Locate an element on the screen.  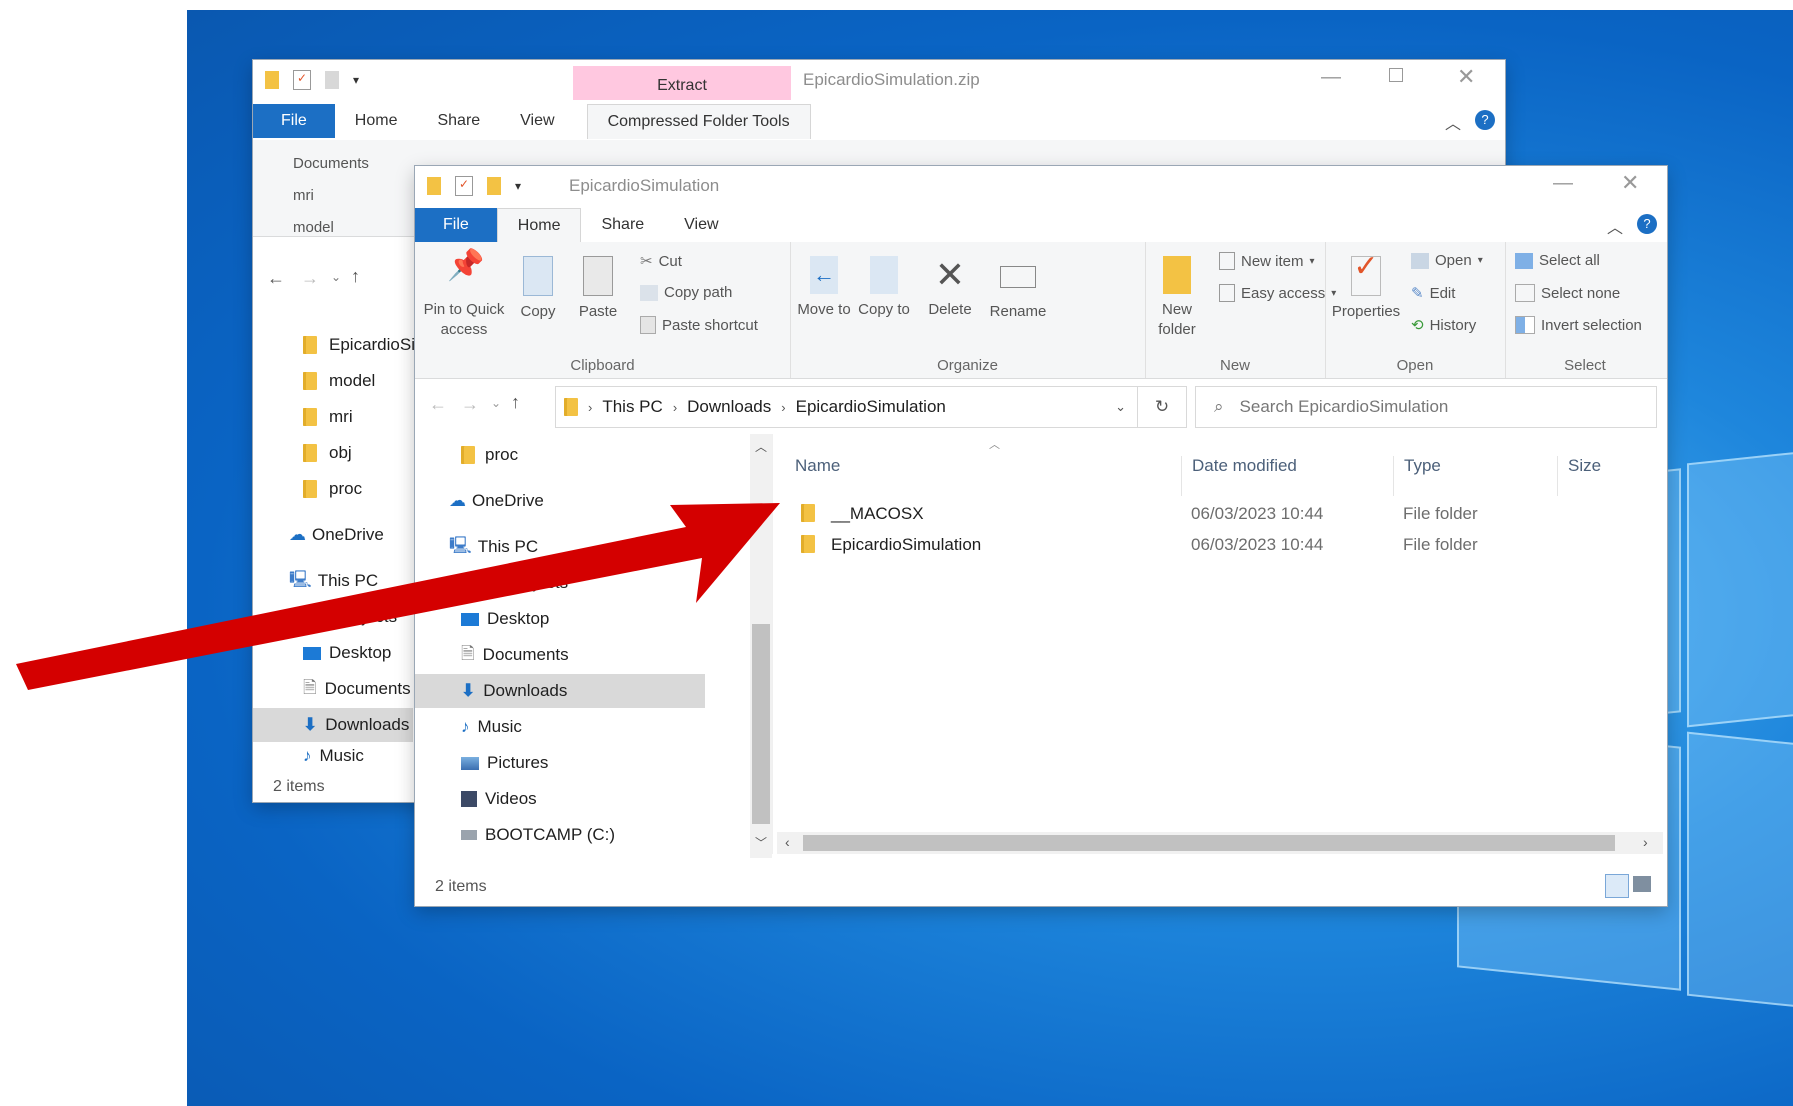
back-nav-mri: mri is located at coordinates (333, 417).